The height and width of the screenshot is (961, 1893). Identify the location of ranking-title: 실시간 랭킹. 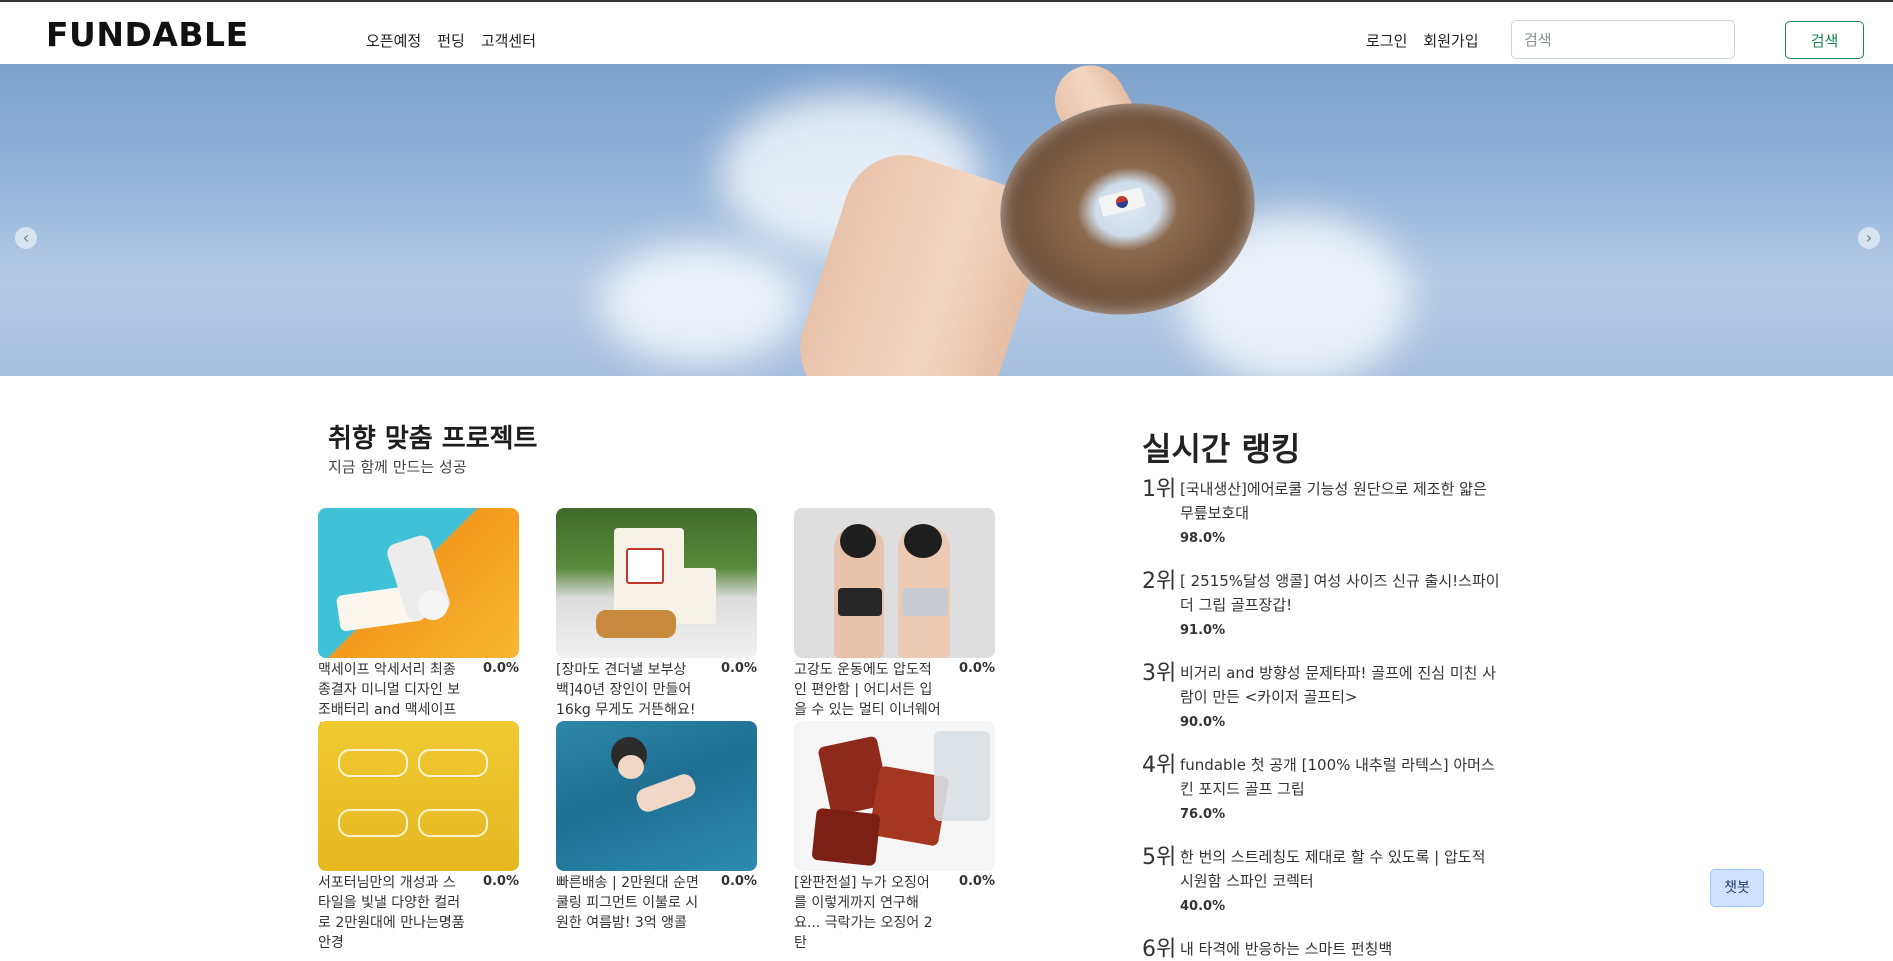
(1221, 449).